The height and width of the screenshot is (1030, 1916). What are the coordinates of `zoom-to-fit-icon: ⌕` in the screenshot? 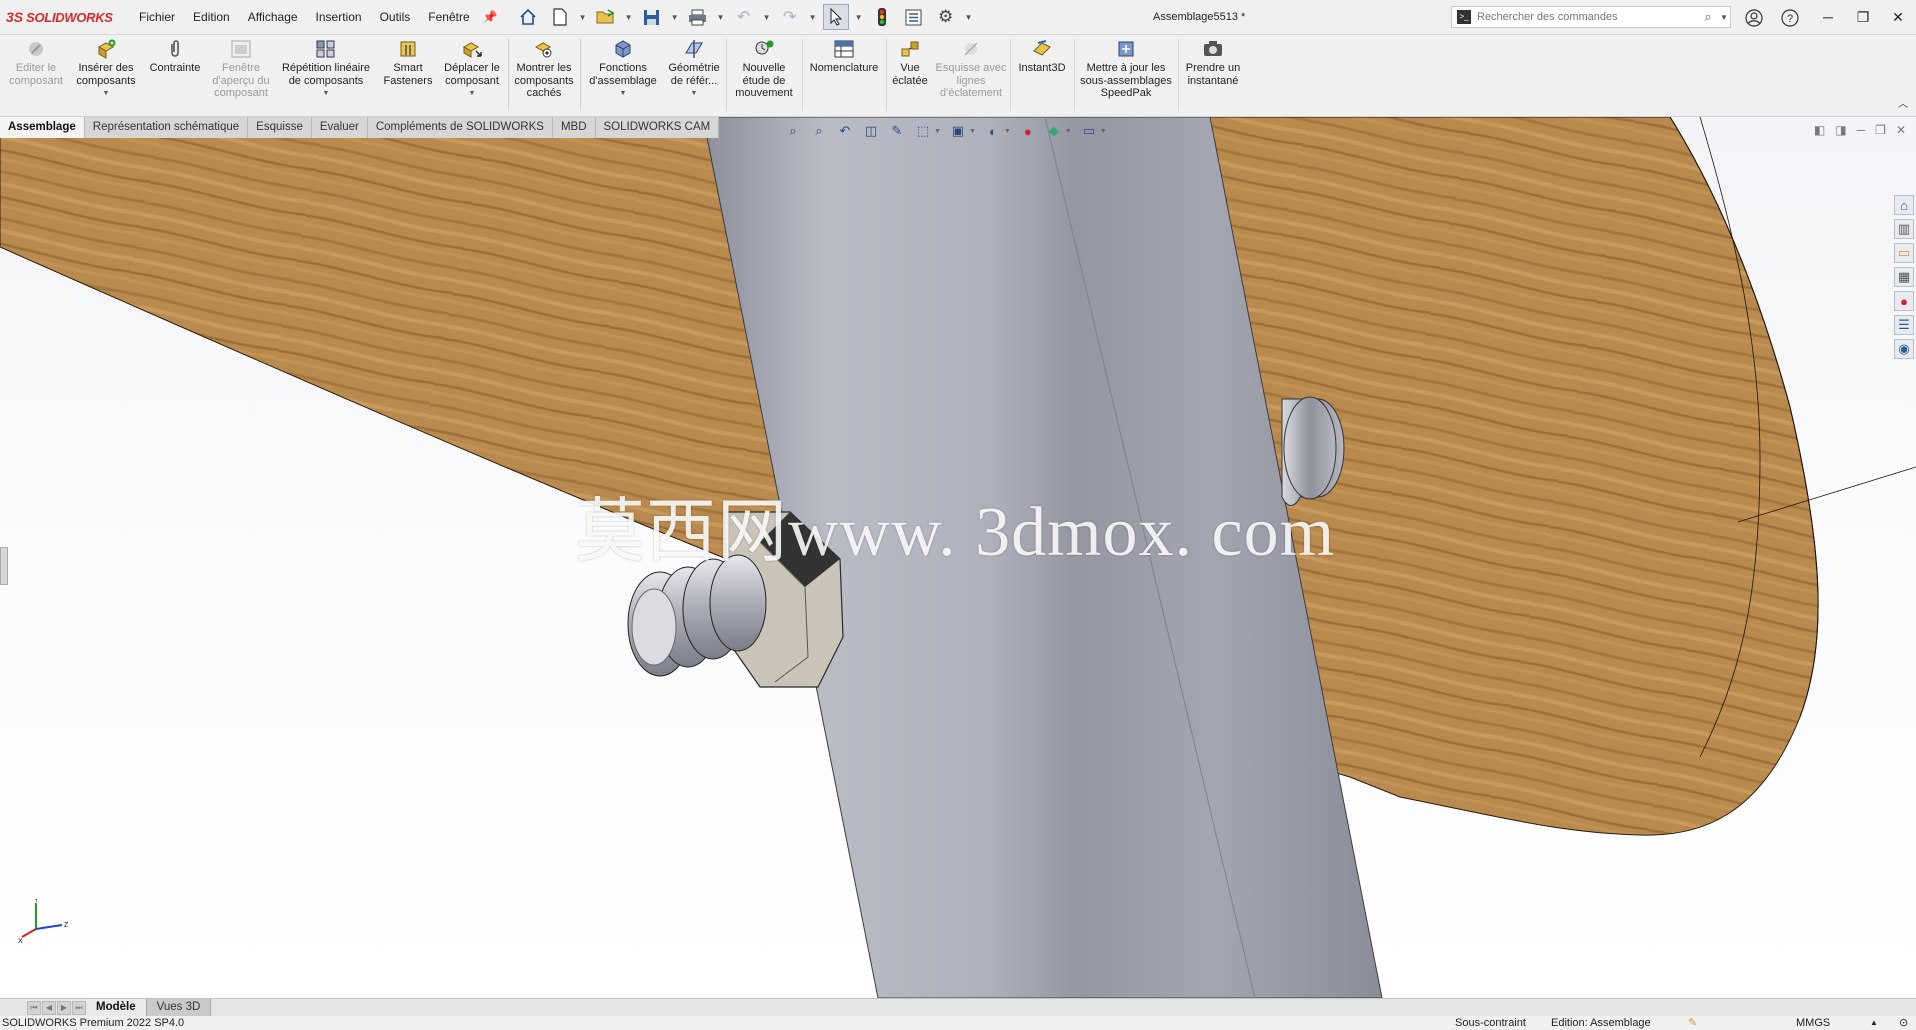 It's located at (793, 131).